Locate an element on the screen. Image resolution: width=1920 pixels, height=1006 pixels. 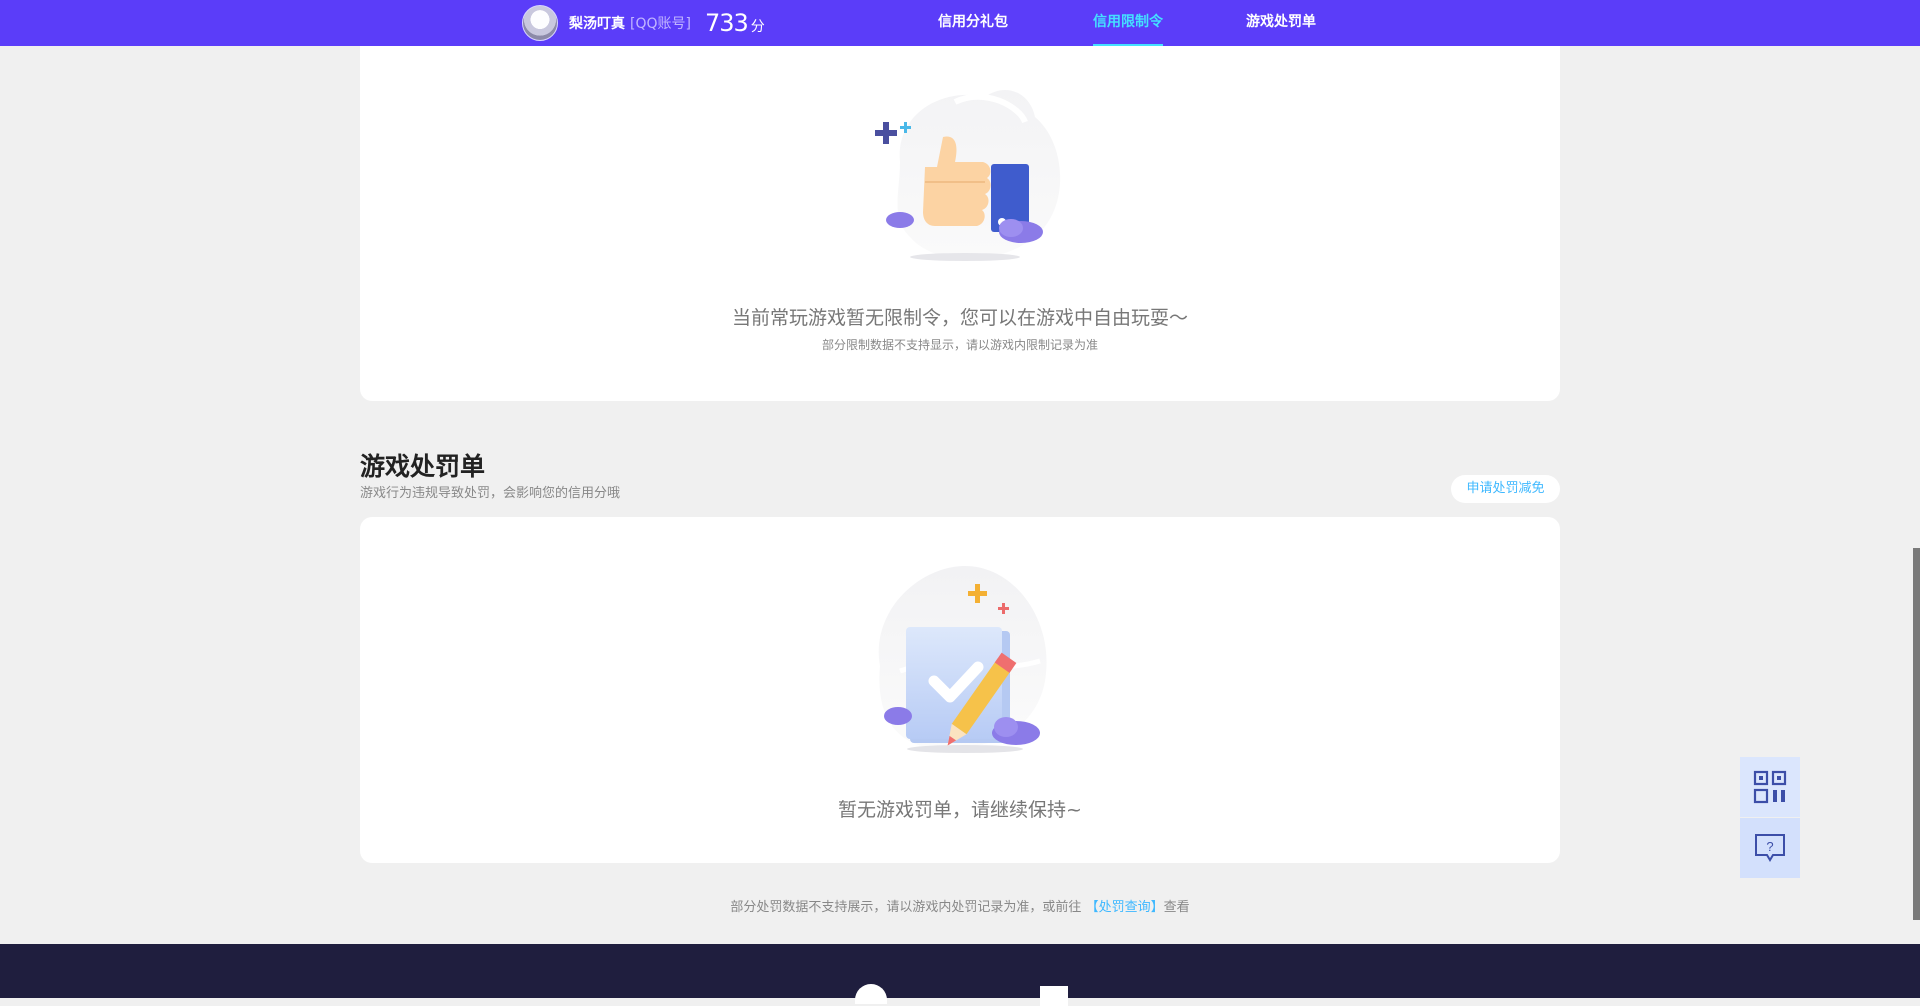
site-footer is located at coordinates (960, 975).